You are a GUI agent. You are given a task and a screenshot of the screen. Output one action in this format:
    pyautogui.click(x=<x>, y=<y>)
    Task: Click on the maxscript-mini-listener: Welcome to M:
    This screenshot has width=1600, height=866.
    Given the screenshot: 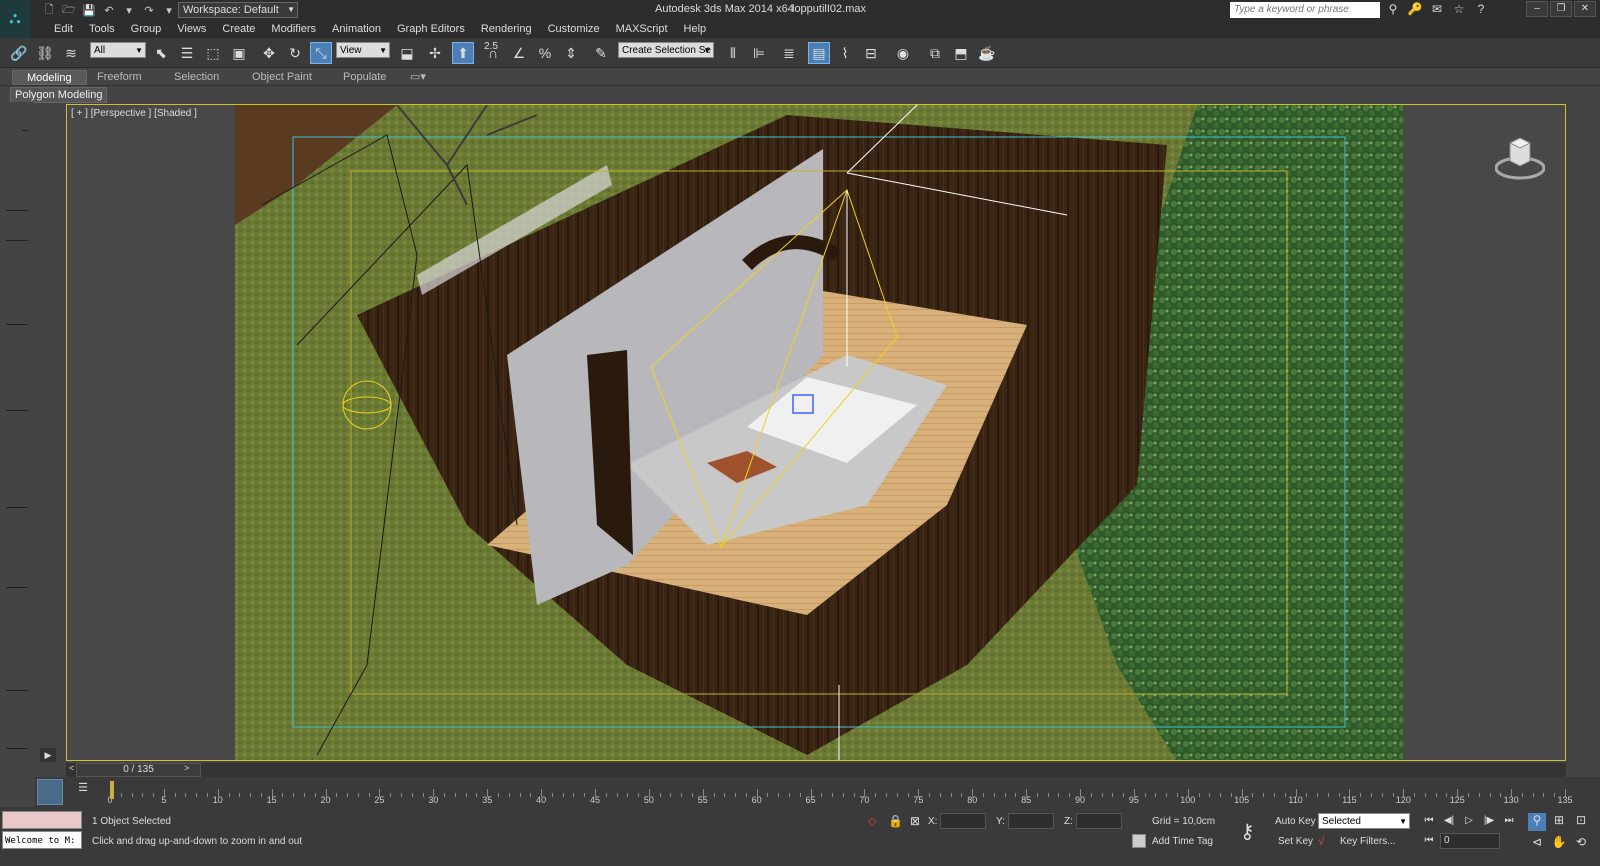 What is the action you would take?
    pyautogui.click(x=42, y=840)
    